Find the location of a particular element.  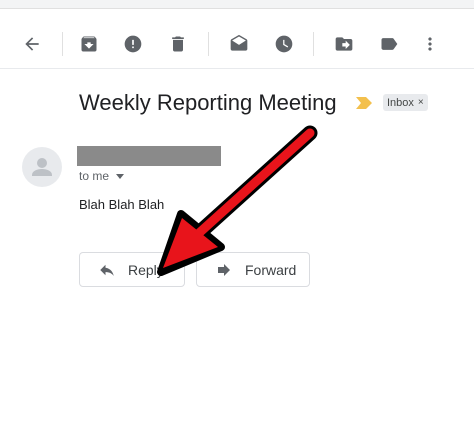

inbox-label-chip: Inbox × is located at coordinates (405, 102).